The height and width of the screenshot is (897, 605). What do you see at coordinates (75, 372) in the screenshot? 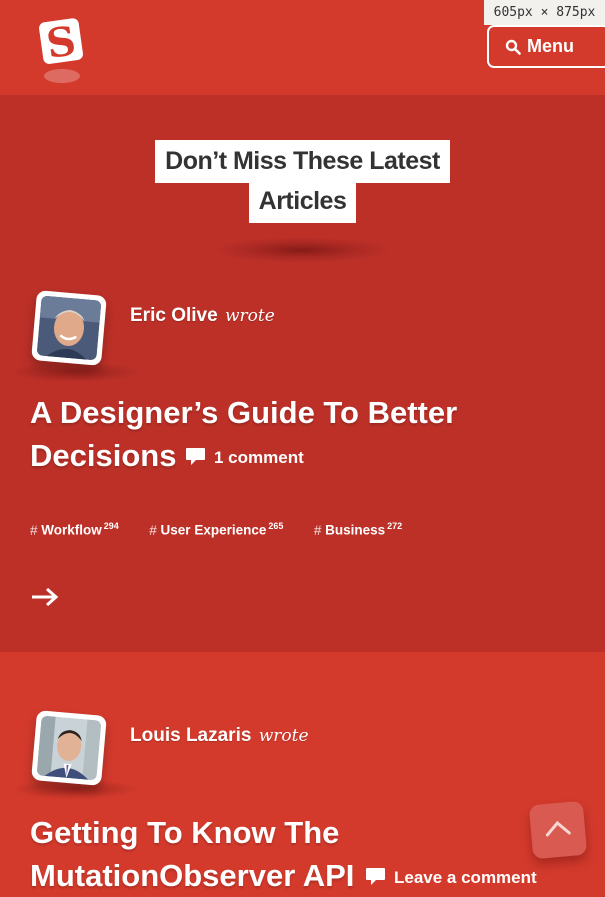
I see `avatar-shadow` at bounding box center [75, 372].